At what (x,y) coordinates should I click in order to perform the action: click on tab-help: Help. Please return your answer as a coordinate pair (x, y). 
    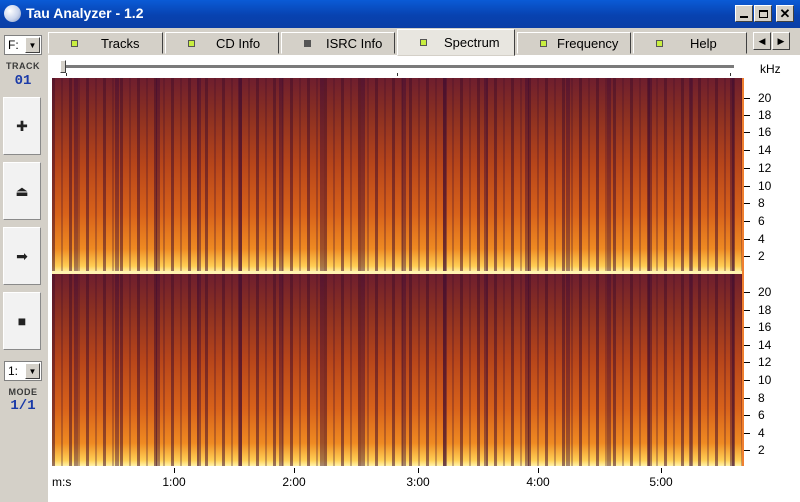
    Looking at the image, I should click on (690, 43).